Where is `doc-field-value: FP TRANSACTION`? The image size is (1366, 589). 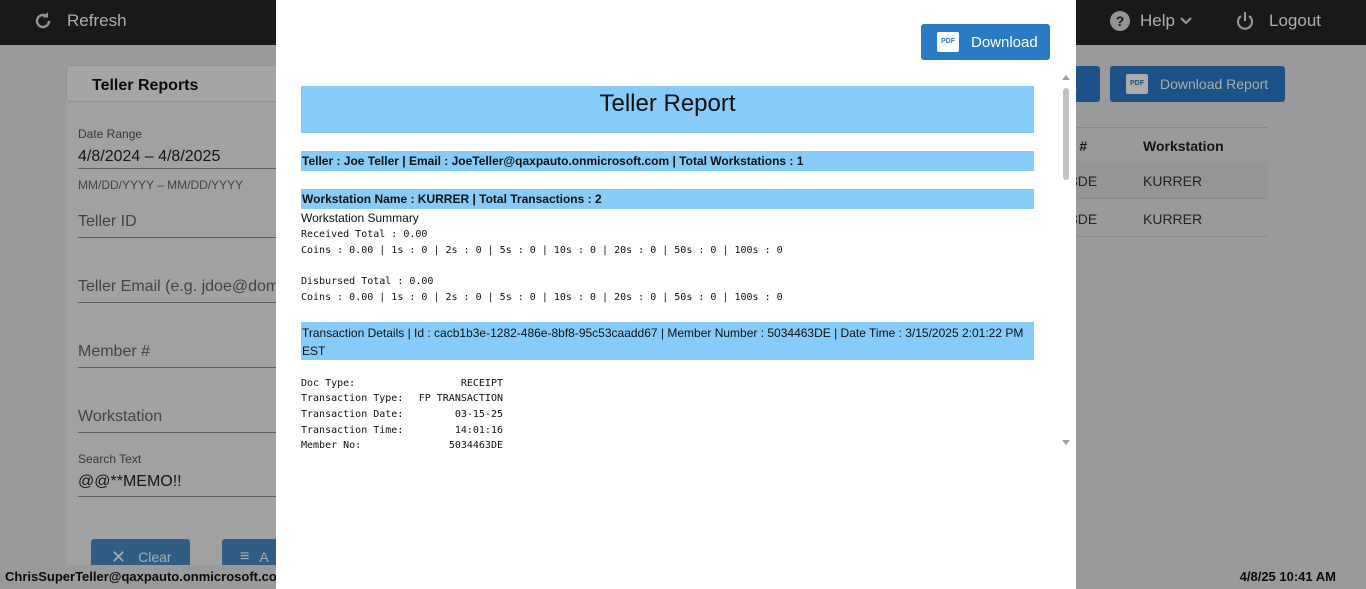
doc-field-value: FP TRANSACTION is located at coordinates (460, 398).